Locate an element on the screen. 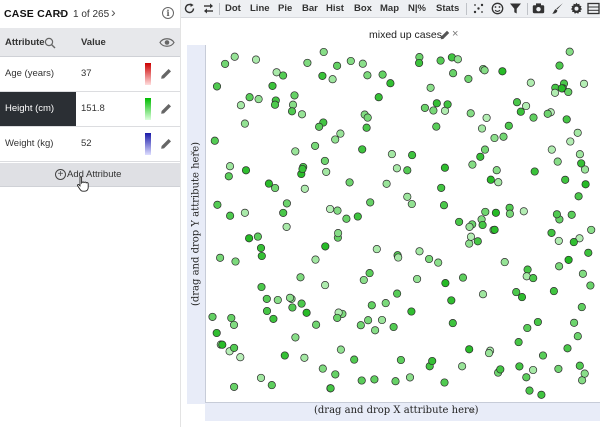 The height and width of the screenshot is (427, 600). shuffle-icon is located at coordinates (478, 8).